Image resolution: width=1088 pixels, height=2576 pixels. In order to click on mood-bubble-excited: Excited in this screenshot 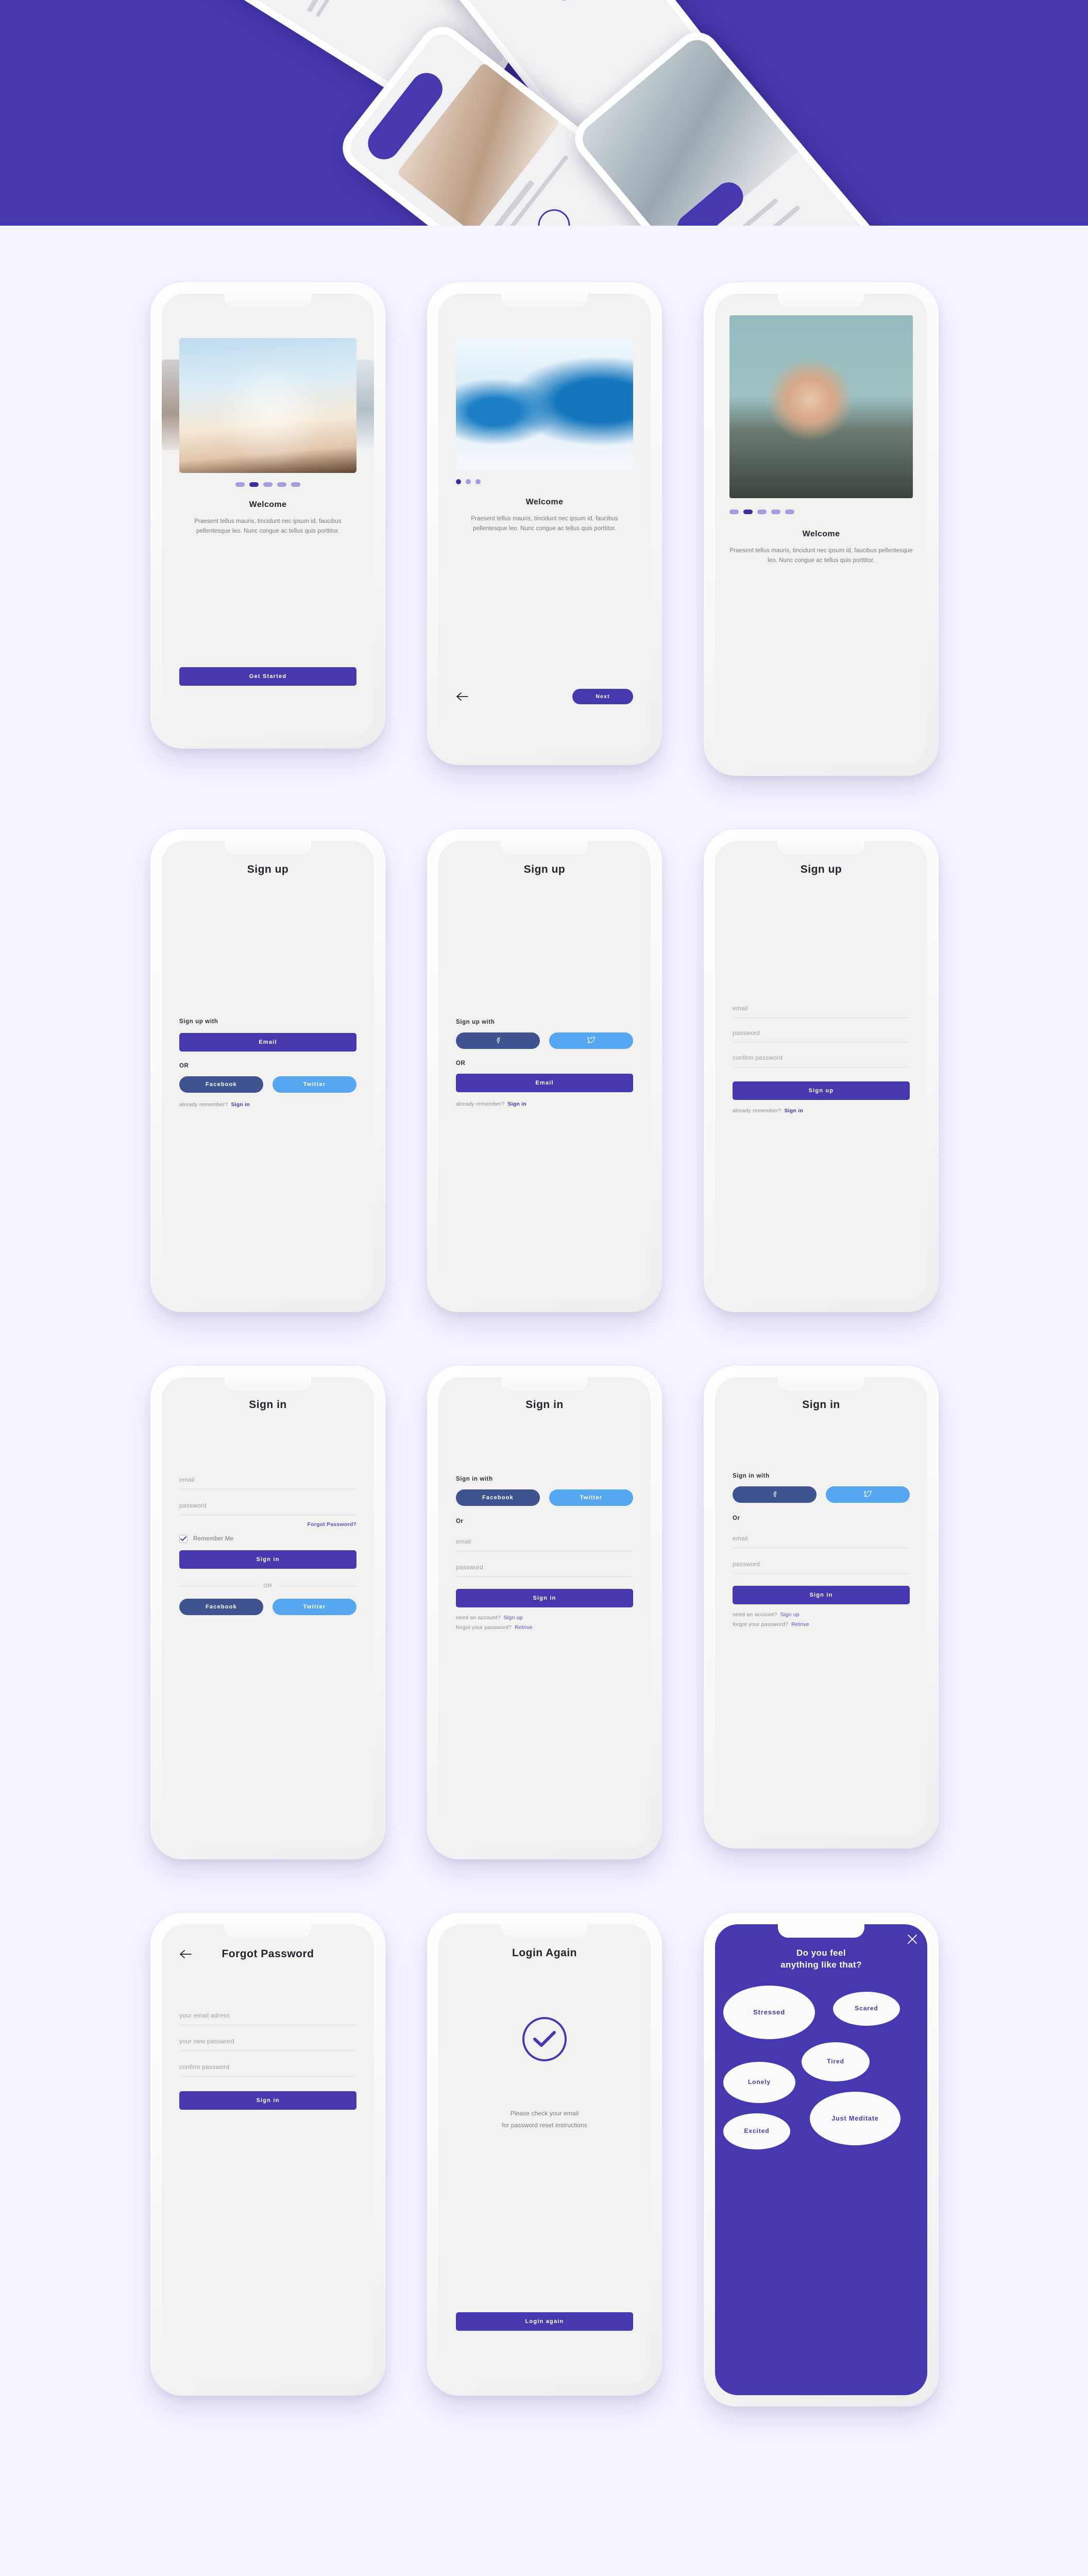, I will do `click(756, 2131)`.